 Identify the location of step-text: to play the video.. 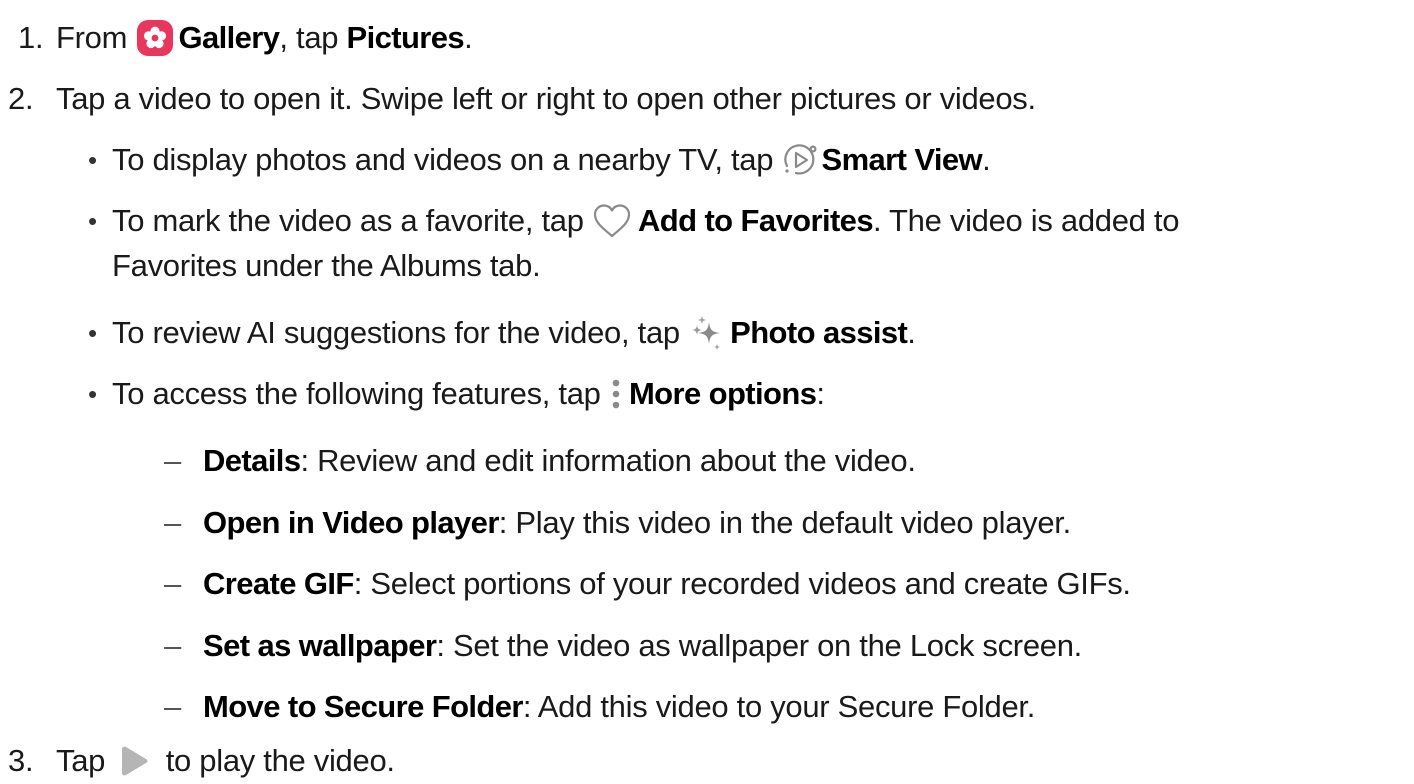
(276, 760).